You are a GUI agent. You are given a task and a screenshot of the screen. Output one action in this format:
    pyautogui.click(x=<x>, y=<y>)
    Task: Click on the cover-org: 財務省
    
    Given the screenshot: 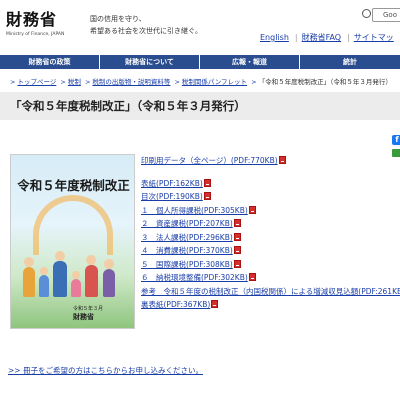 What is the action you would take?
    pyautogui.click(x=83, y=317)
    